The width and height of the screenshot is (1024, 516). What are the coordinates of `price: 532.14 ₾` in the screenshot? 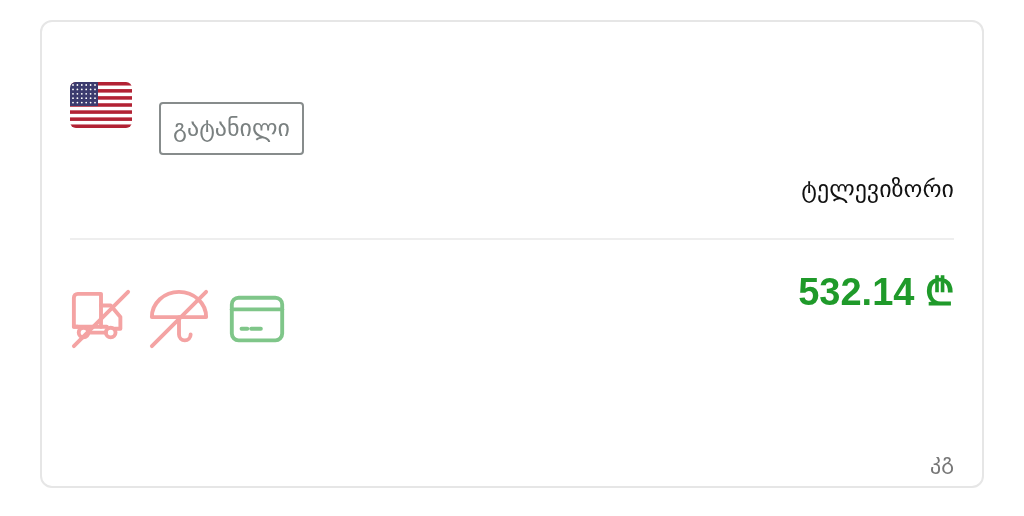 It's located at (876, 293).